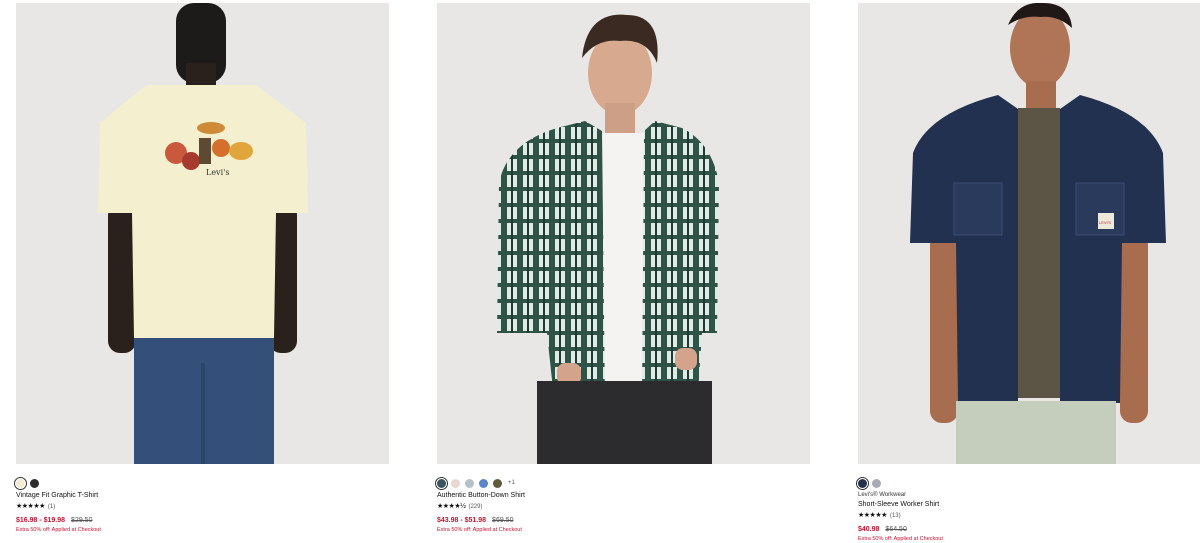 The image size is (1200, 543). What do you see at coordinates (1029, 529) in the screenshot?
I see `price: $40.98 $64.50` at bounding box center [1029, 529].